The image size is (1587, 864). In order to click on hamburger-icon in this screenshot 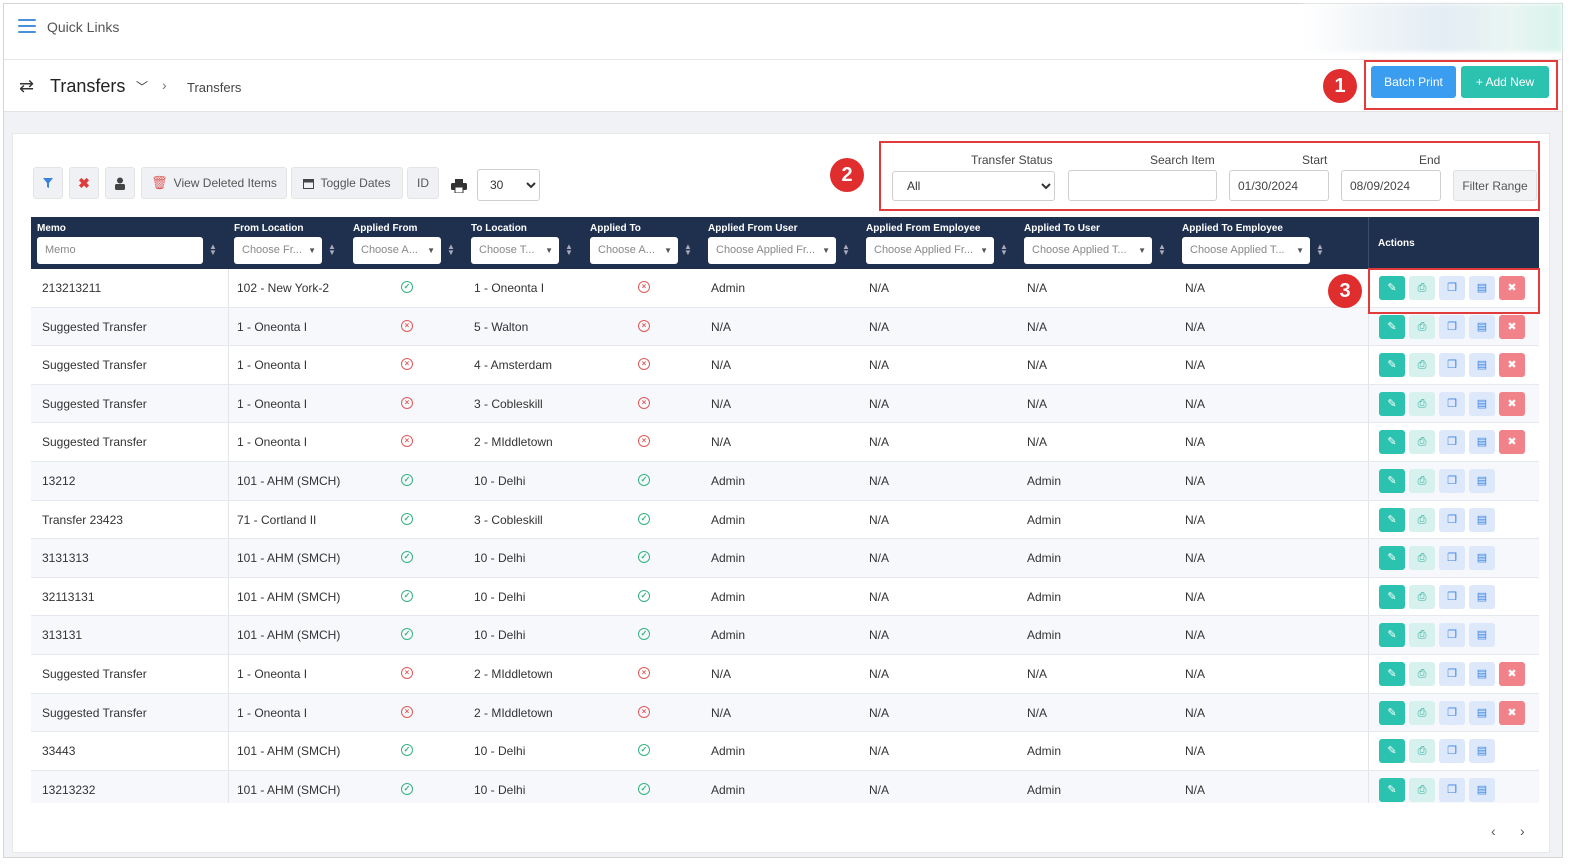, I will do `click(27, 26)`.